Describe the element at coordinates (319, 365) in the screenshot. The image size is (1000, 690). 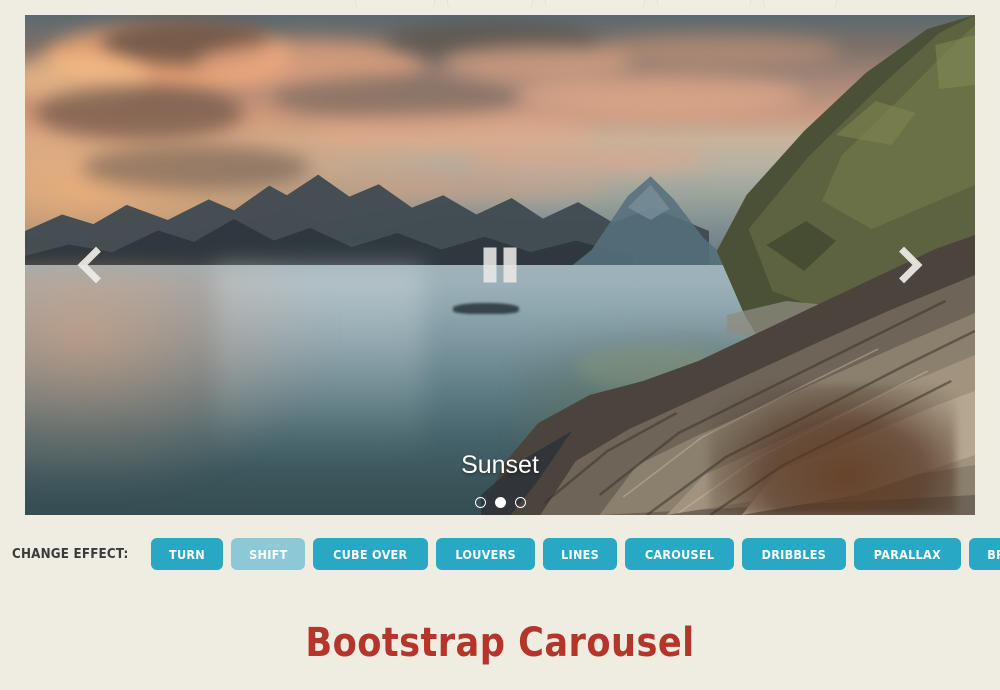
I see `water-light-streak` at that location.